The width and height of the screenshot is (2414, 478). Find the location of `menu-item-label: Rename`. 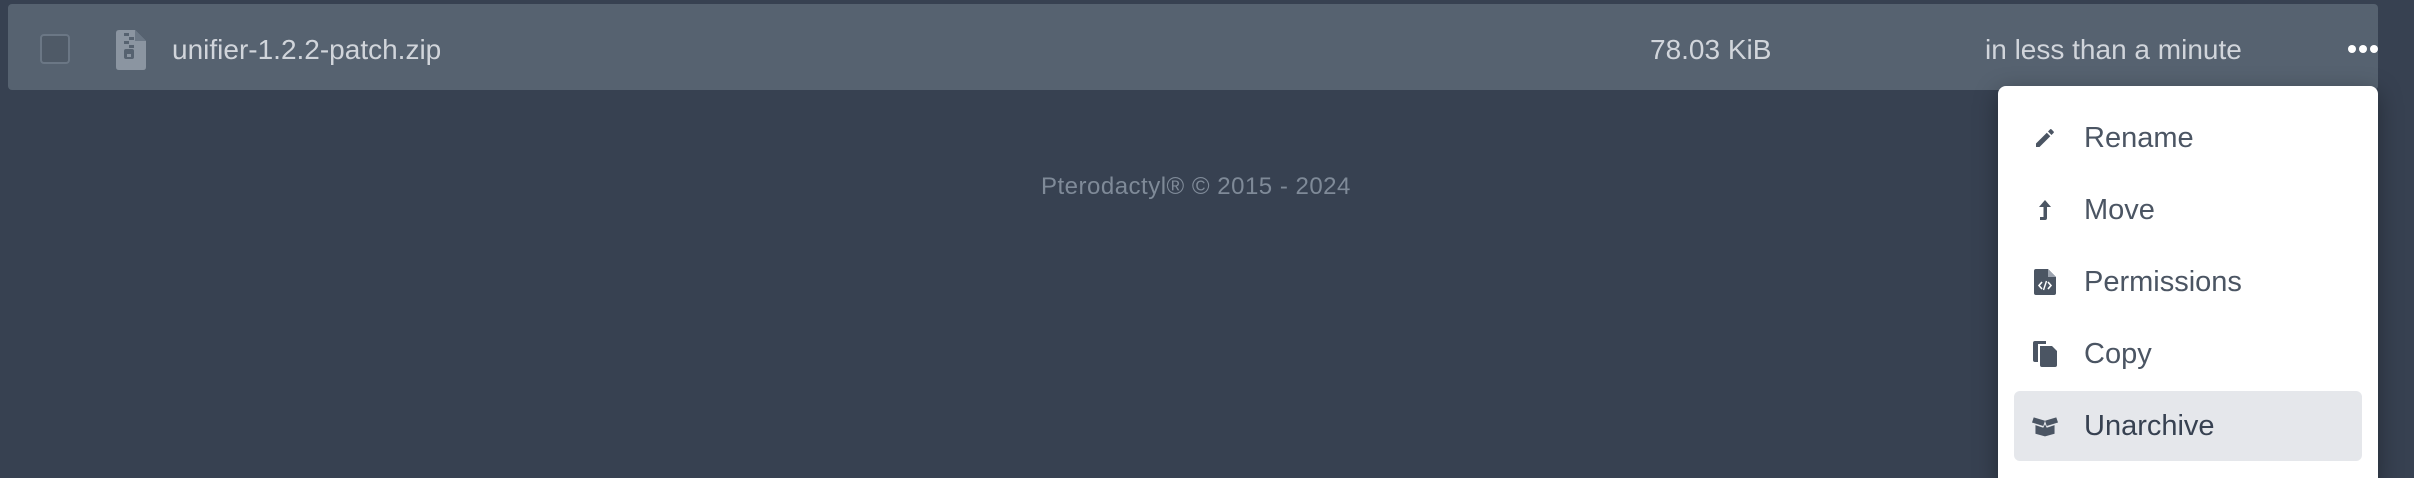

menu-item-label: Rename is located at coordinates (2139, 138).